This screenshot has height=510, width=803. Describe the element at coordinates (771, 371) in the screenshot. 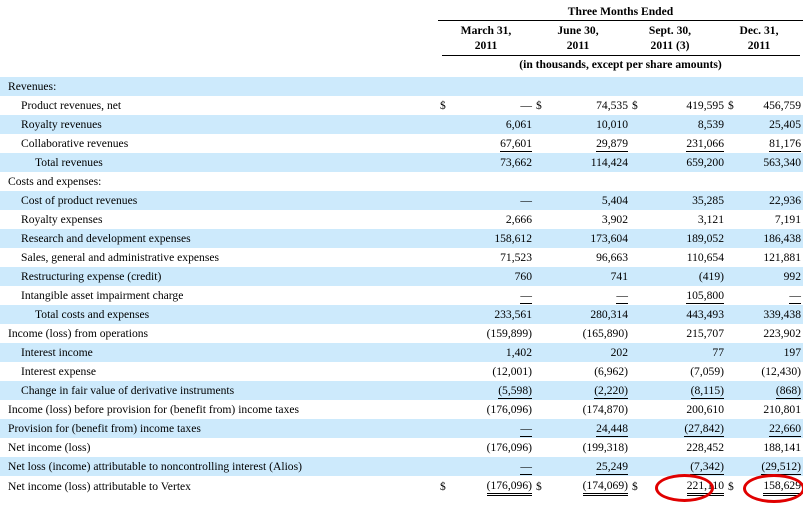

I see `cell-value: (12,430)` at that location.